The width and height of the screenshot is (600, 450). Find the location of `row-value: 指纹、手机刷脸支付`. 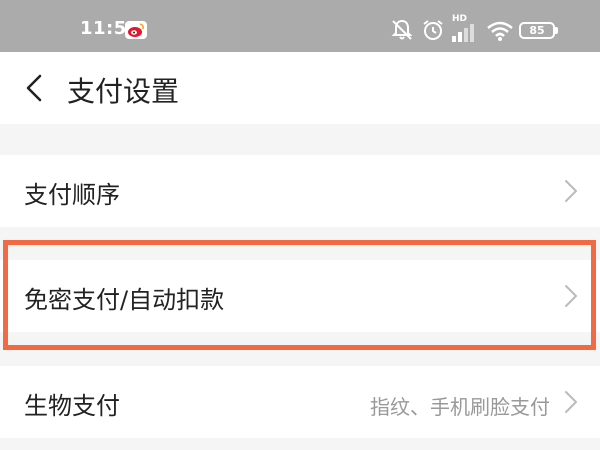

row-value: 指纹、手机刷脸支付 is located at coordinates (460, 407).